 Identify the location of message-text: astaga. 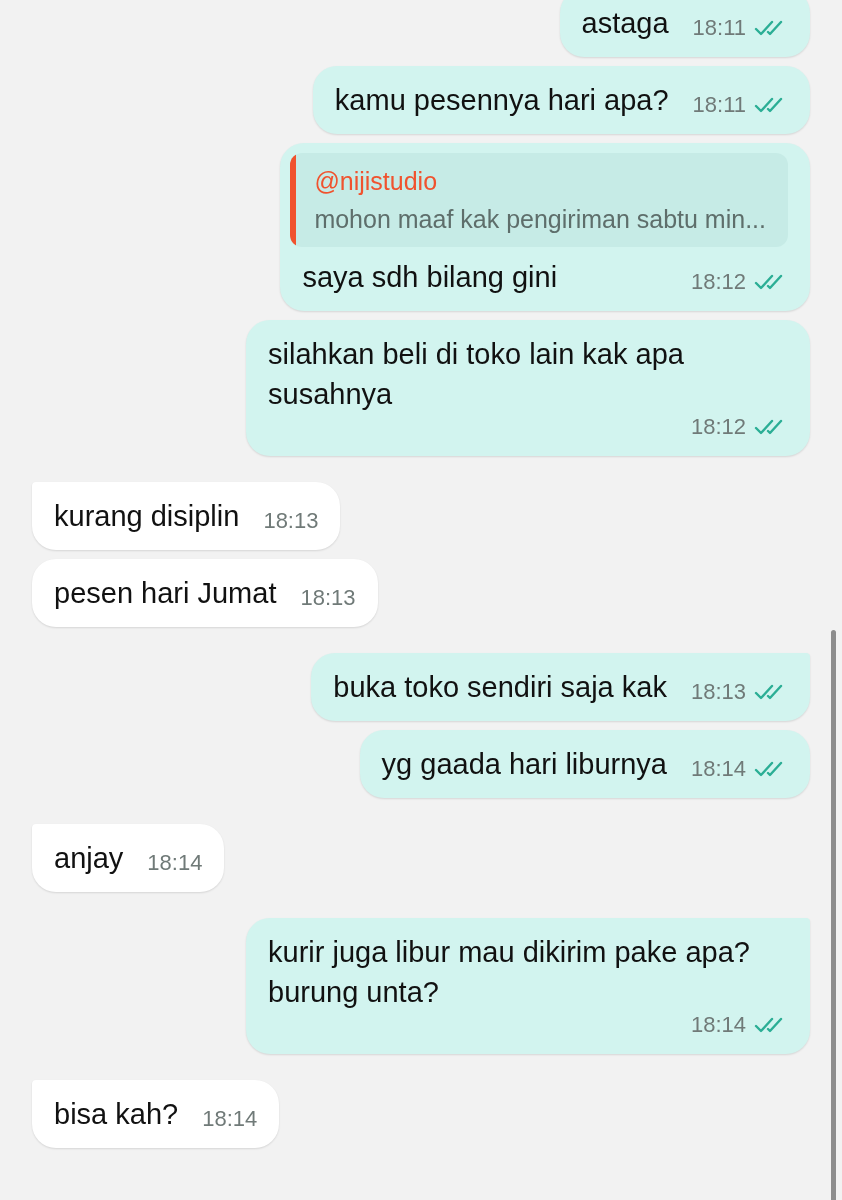
(625, 23).